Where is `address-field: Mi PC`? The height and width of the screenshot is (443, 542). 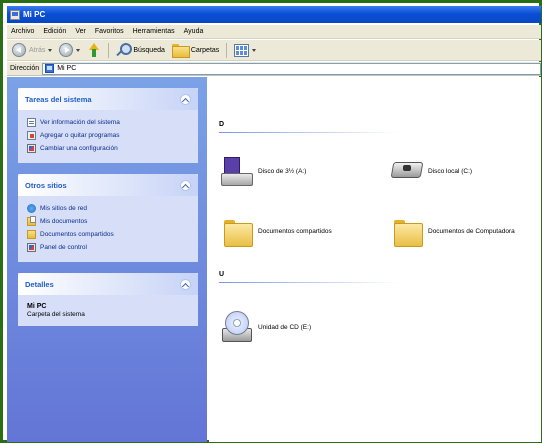 address-field: Mi PC is located at coordinates (291, 68).